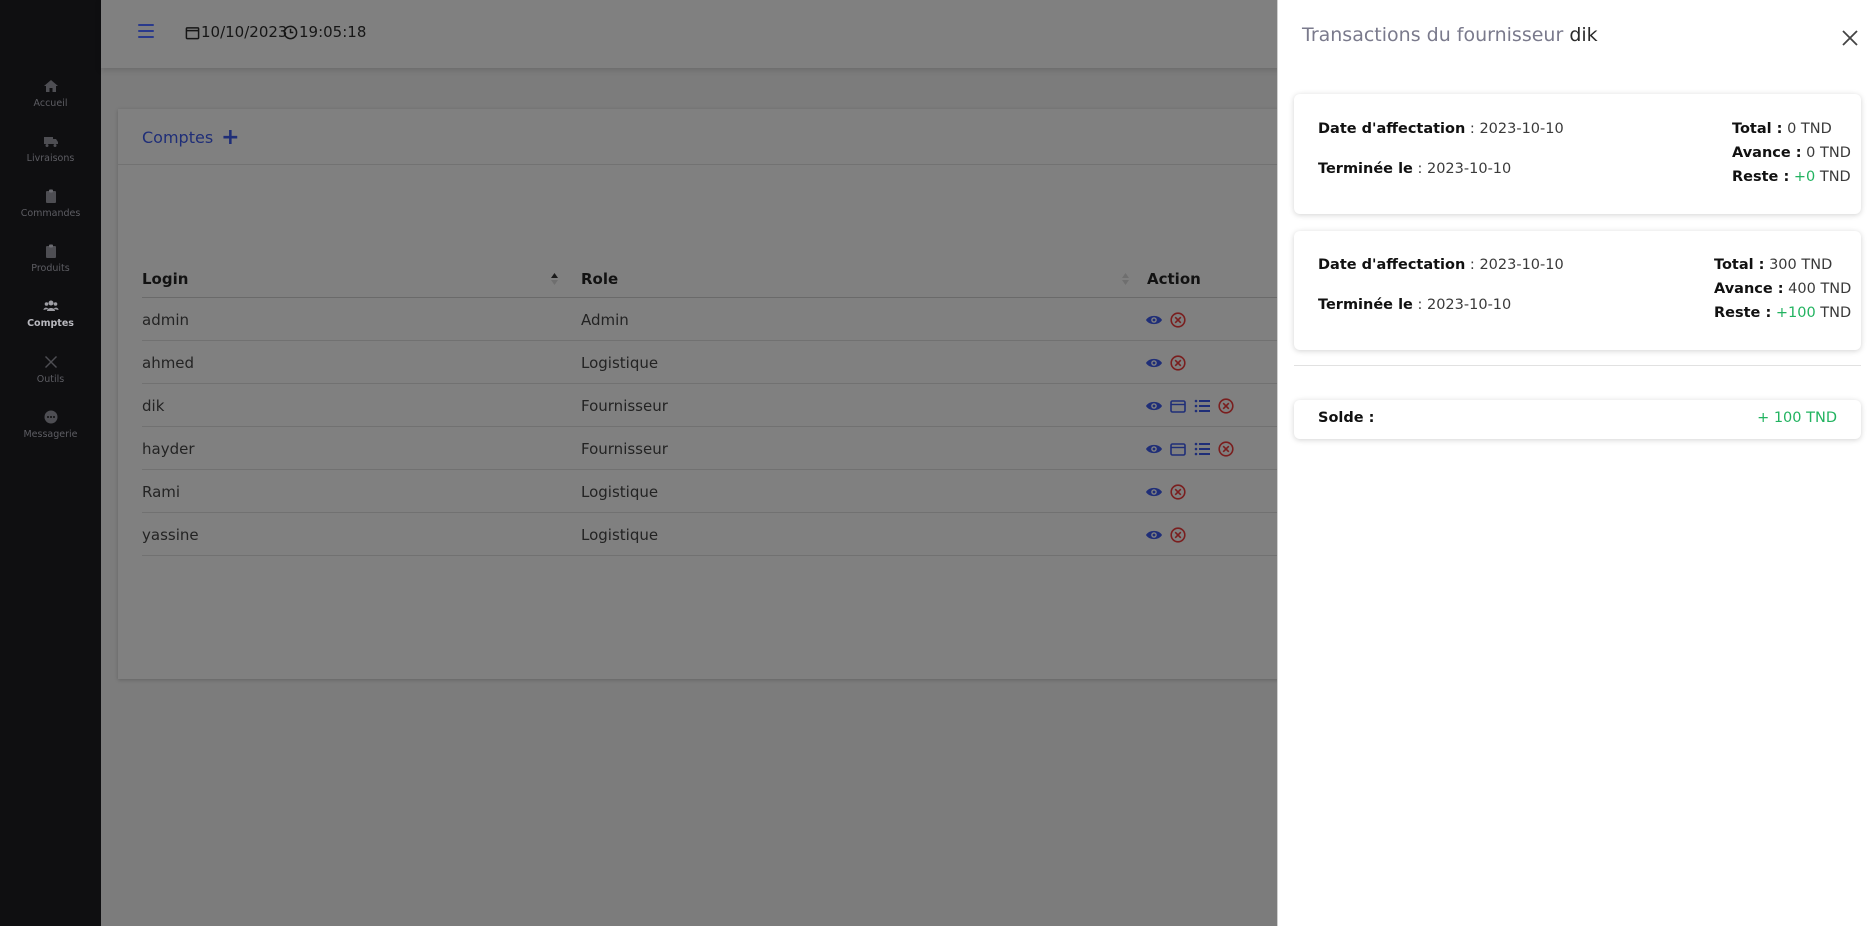 The width and height of the screenshot is (1876, 926). Describe the element at coordinates (1773, 265) in the screenshot. I see `total-line: Total : 300 TND` at that location.